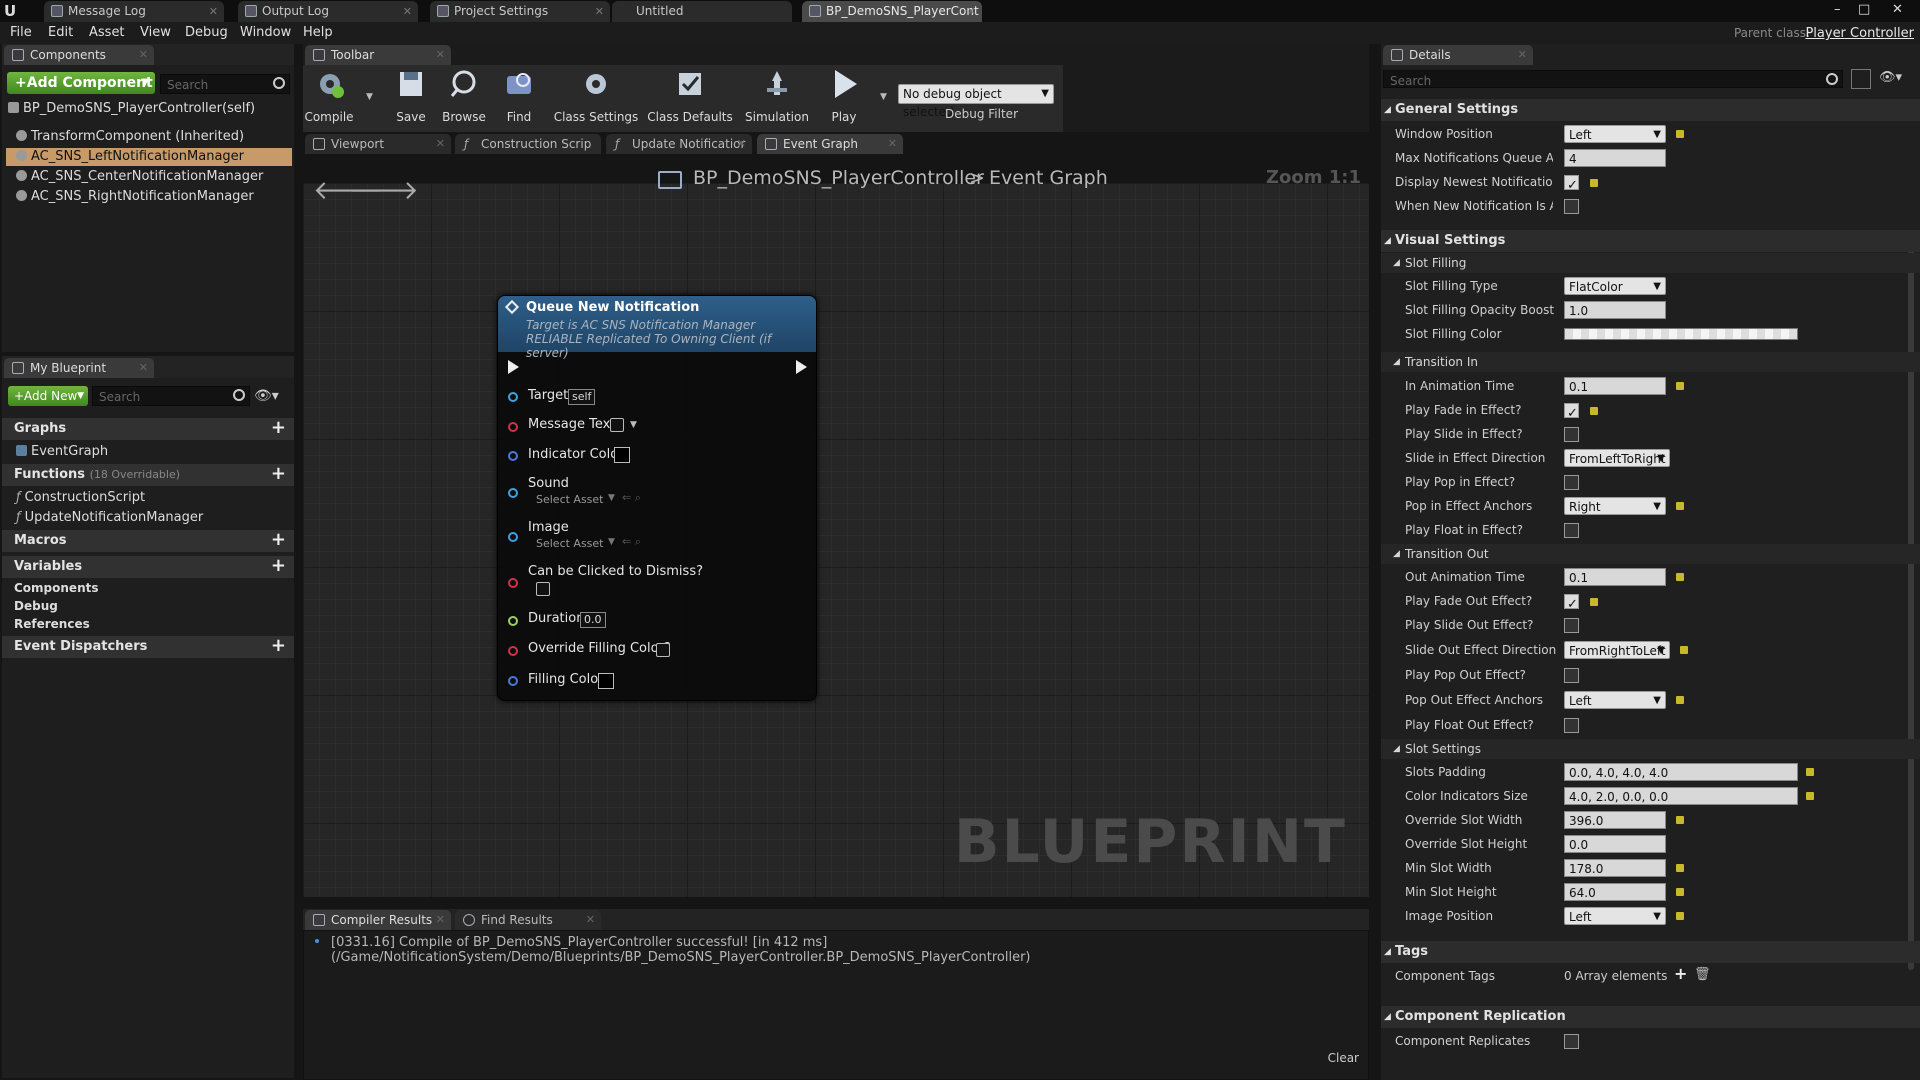 The height and width of the screenshot is (1080, 1920). Describe the element at coordinates (1571, 675) in the screenshot. I see `pop-out-checkbox` at that location.